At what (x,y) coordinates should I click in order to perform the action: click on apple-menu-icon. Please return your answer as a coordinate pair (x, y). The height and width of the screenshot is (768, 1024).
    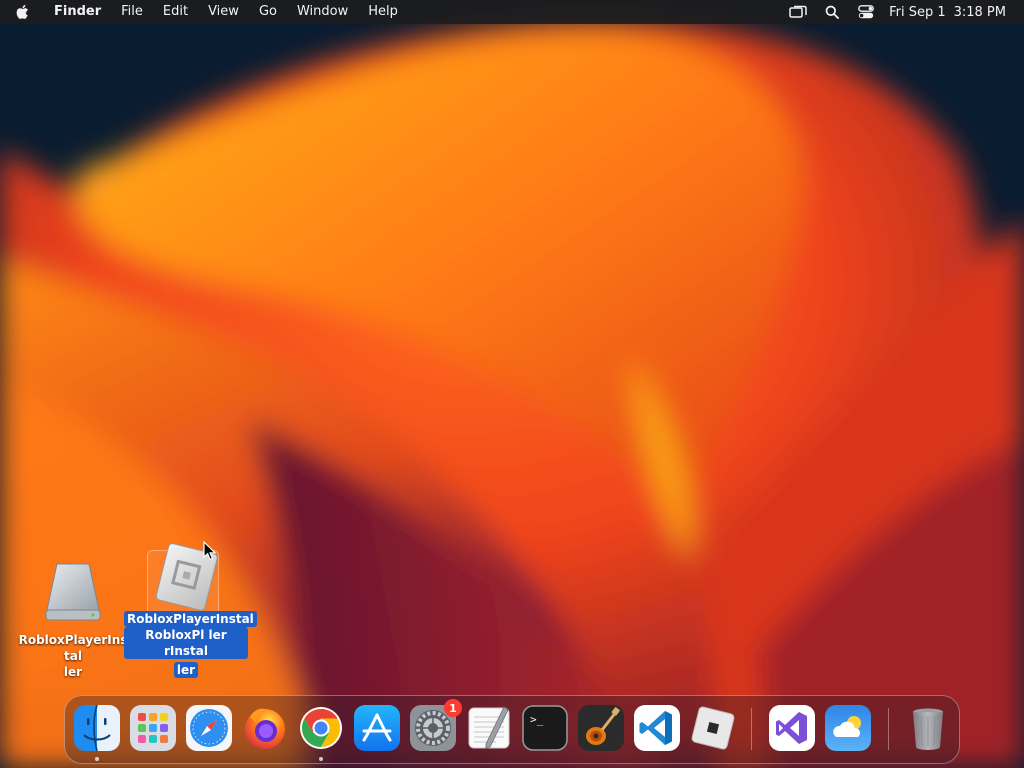
    Looking at the image, I should click on (22, 12).